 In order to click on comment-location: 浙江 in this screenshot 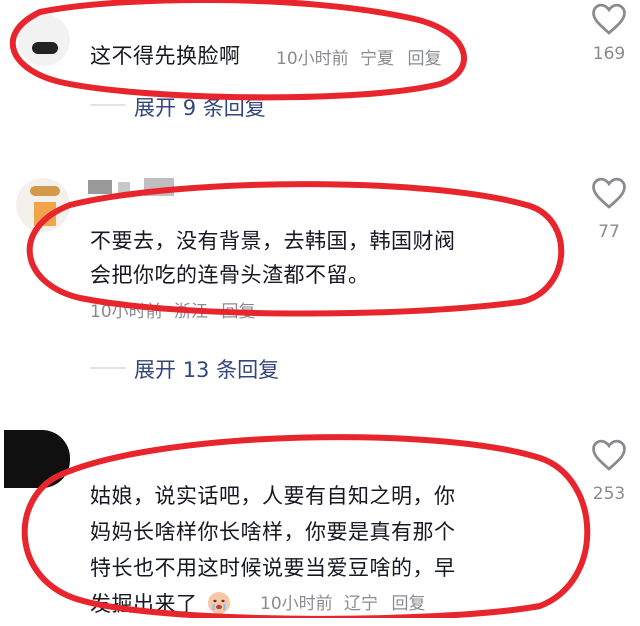, I will do `click(191, 312)`.